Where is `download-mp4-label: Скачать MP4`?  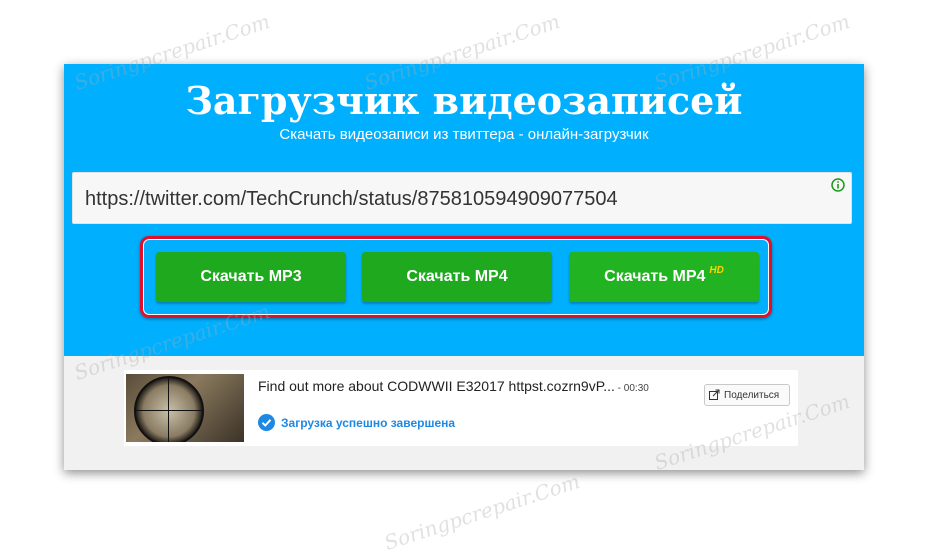 download-mp4-label: Скачать MP4 is located at coordinates (457, 276).